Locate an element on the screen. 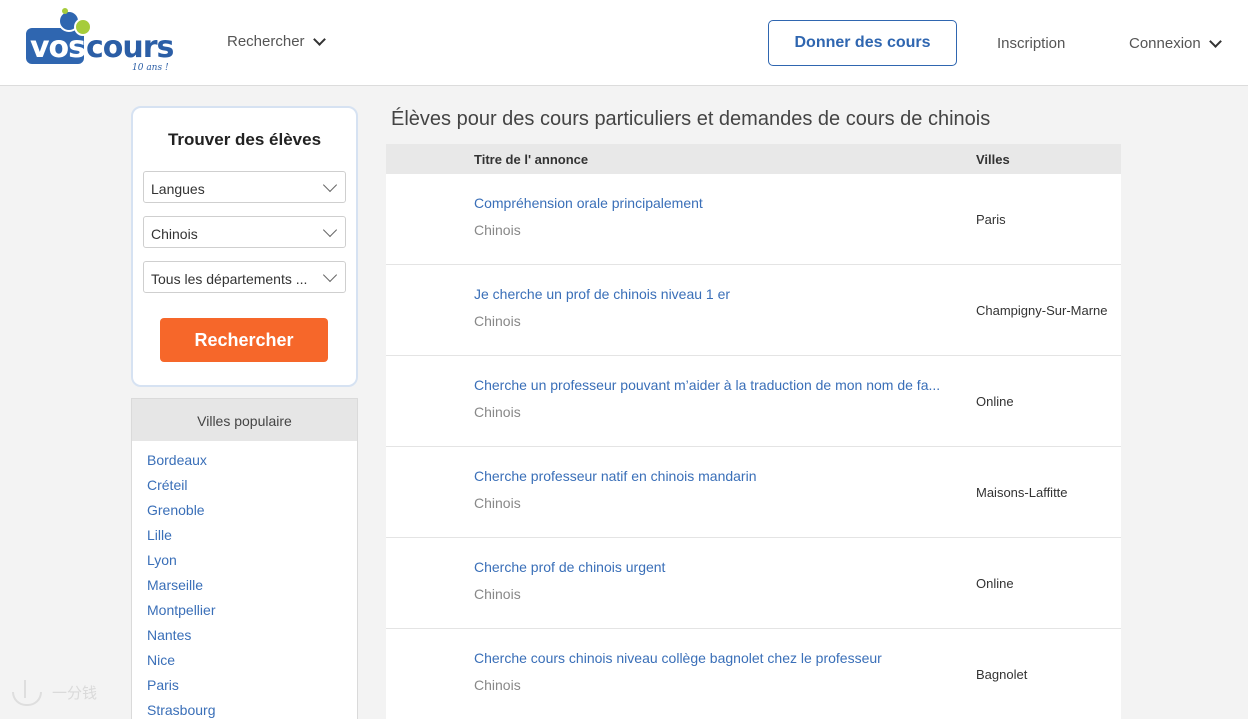  nav-search-menu: Rechercher is located at coordinates (276, 41).